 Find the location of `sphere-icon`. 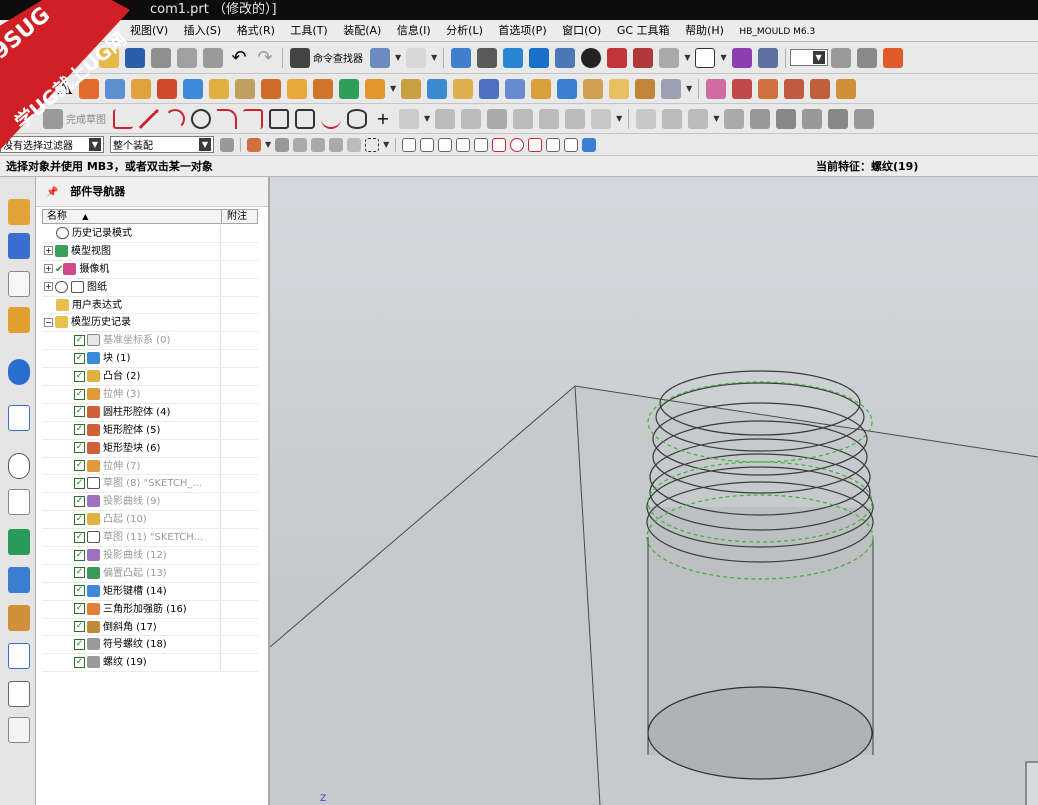

sphere-icon is located at coordinates (591, 57).